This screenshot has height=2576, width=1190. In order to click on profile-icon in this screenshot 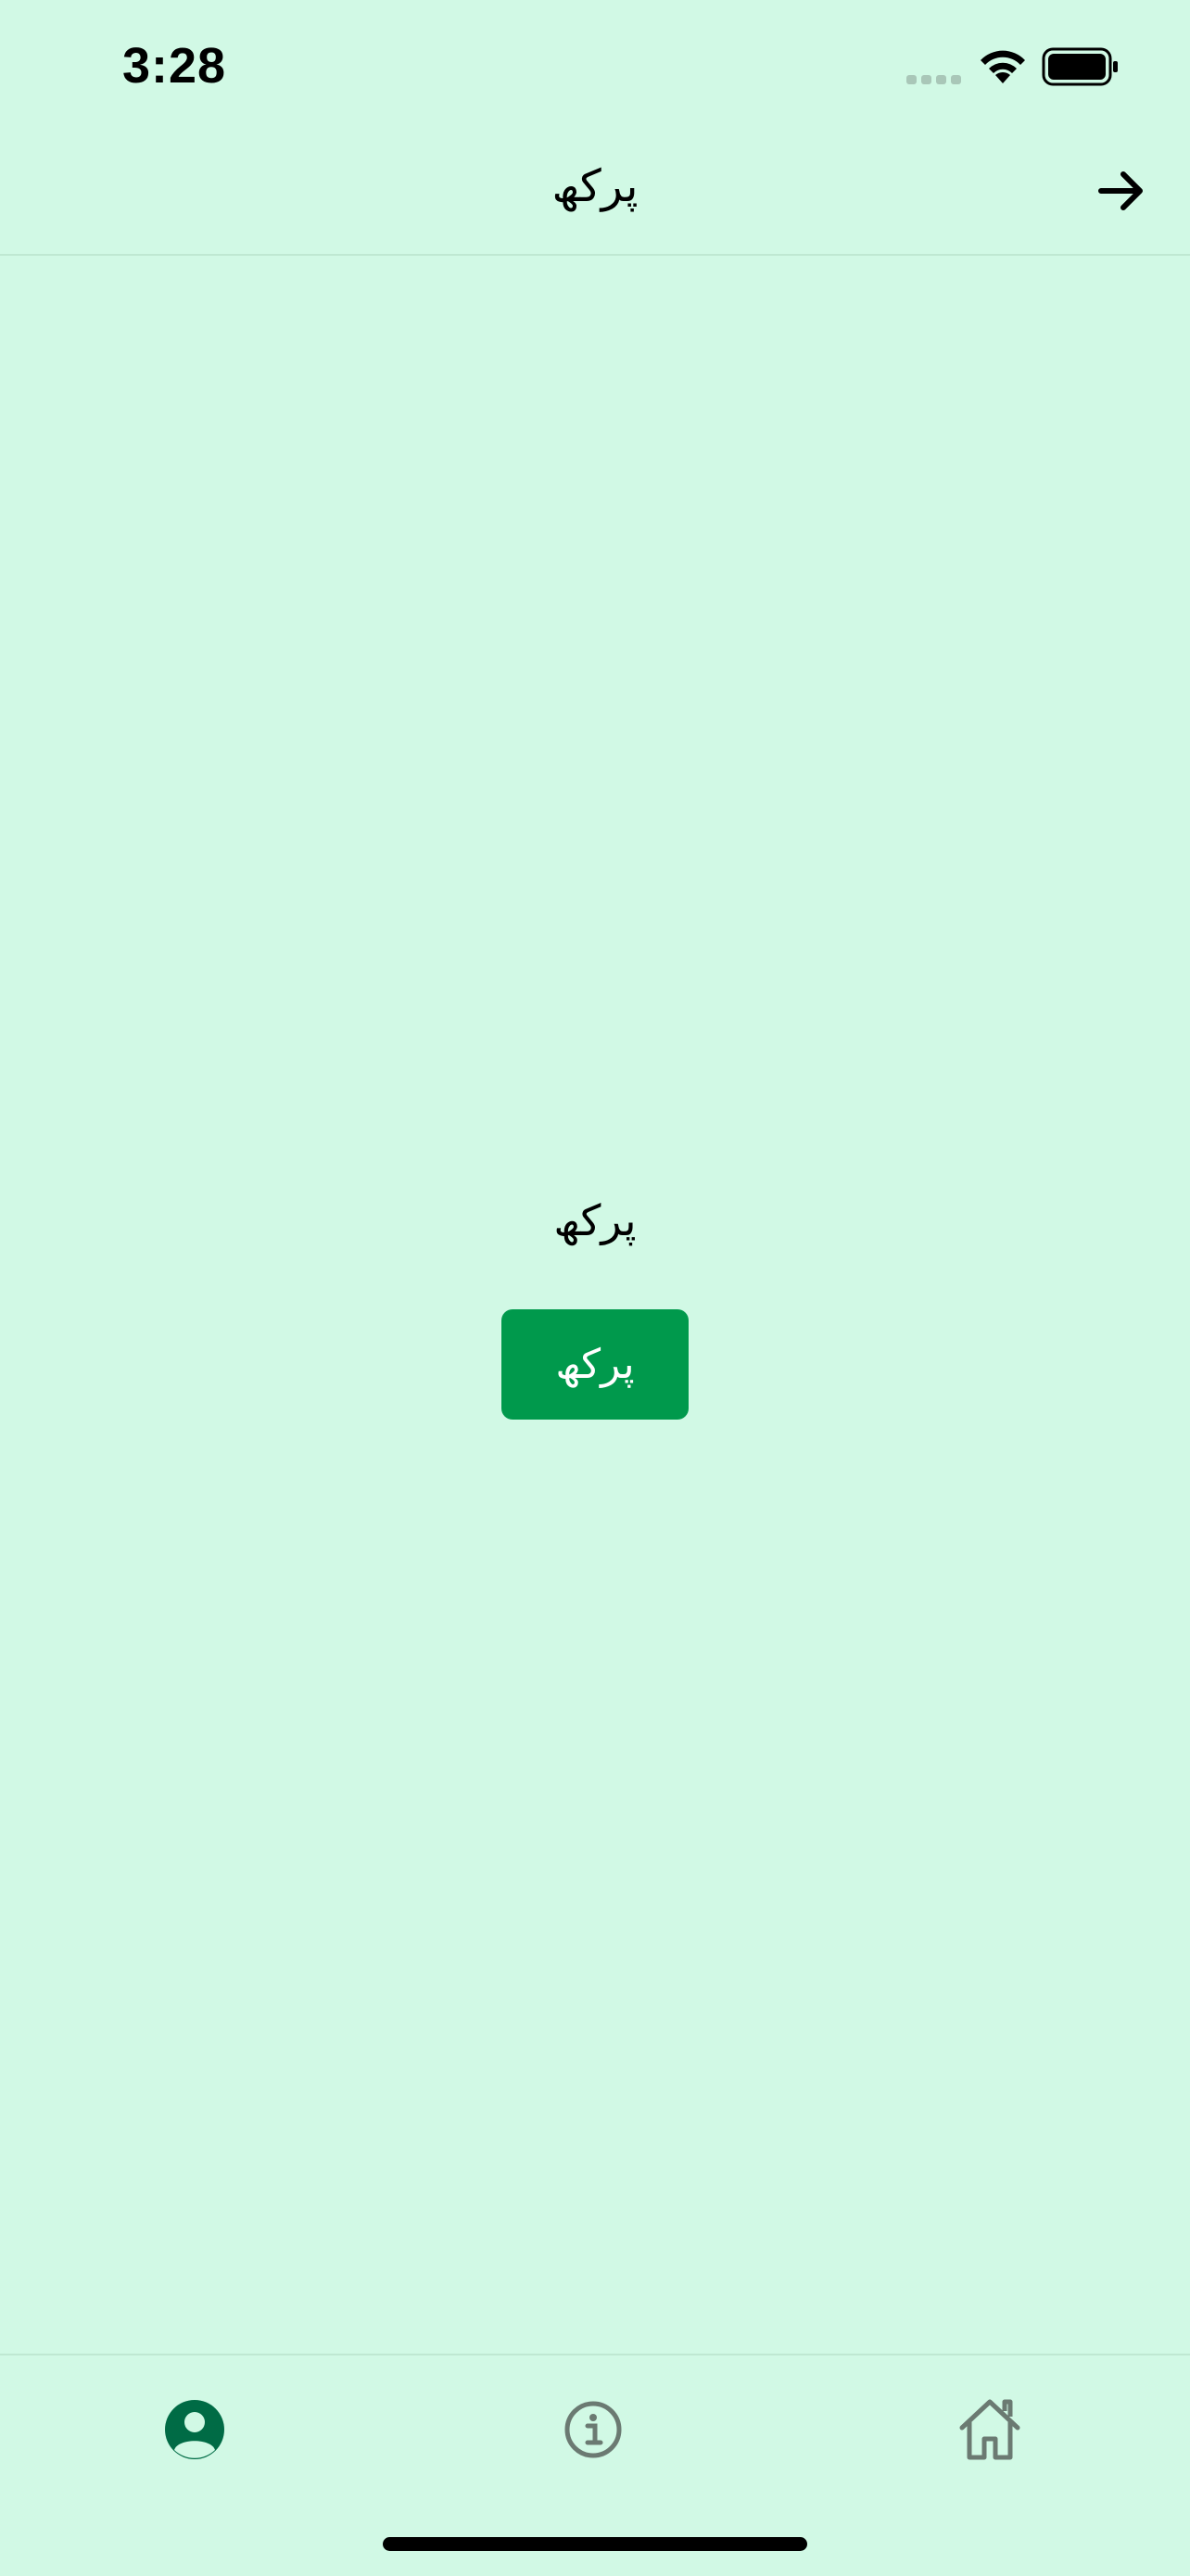, I will do `click(194, 2429)`.